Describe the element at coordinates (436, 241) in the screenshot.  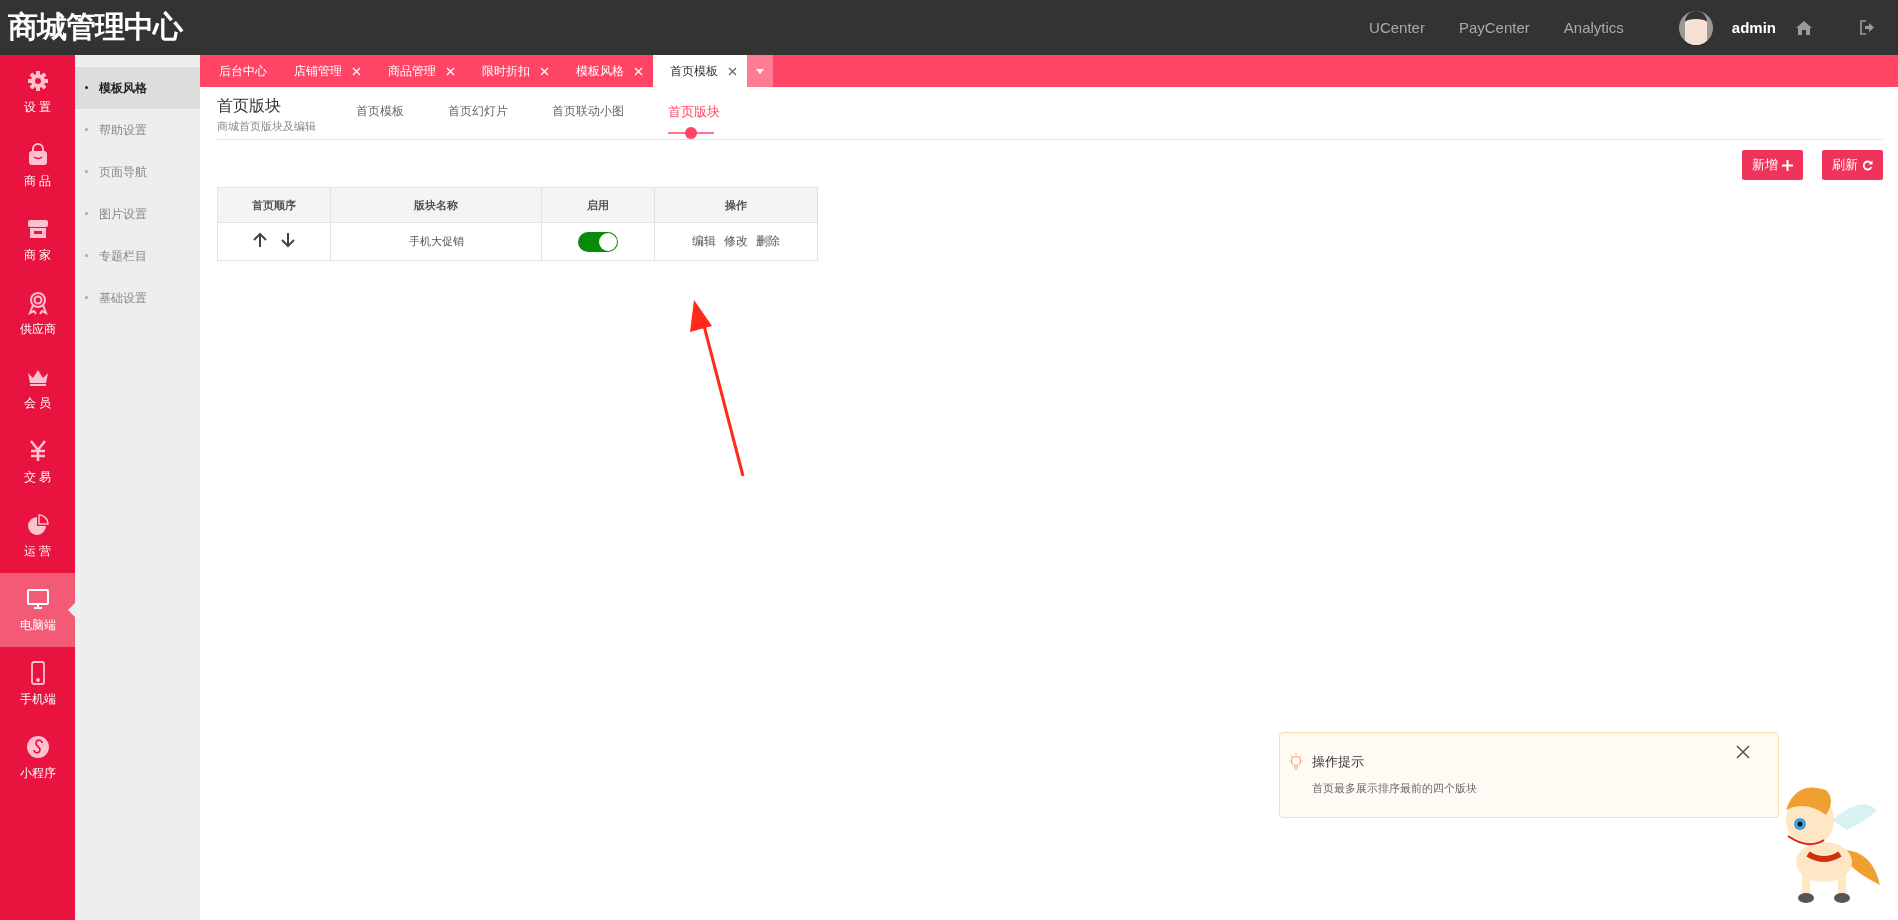
I see `table-cell: 手机大促销` at that location.